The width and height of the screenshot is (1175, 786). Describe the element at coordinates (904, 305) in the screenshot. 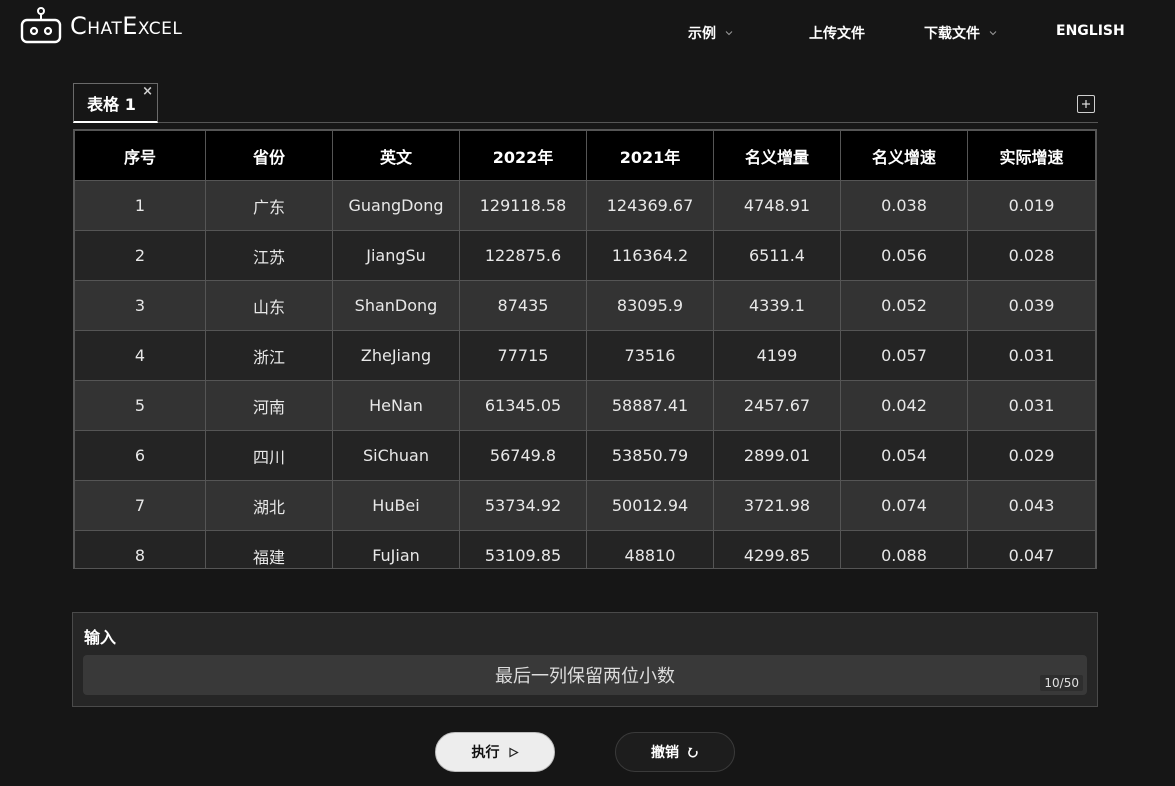

I see `table-cell: 0.052` at that location.